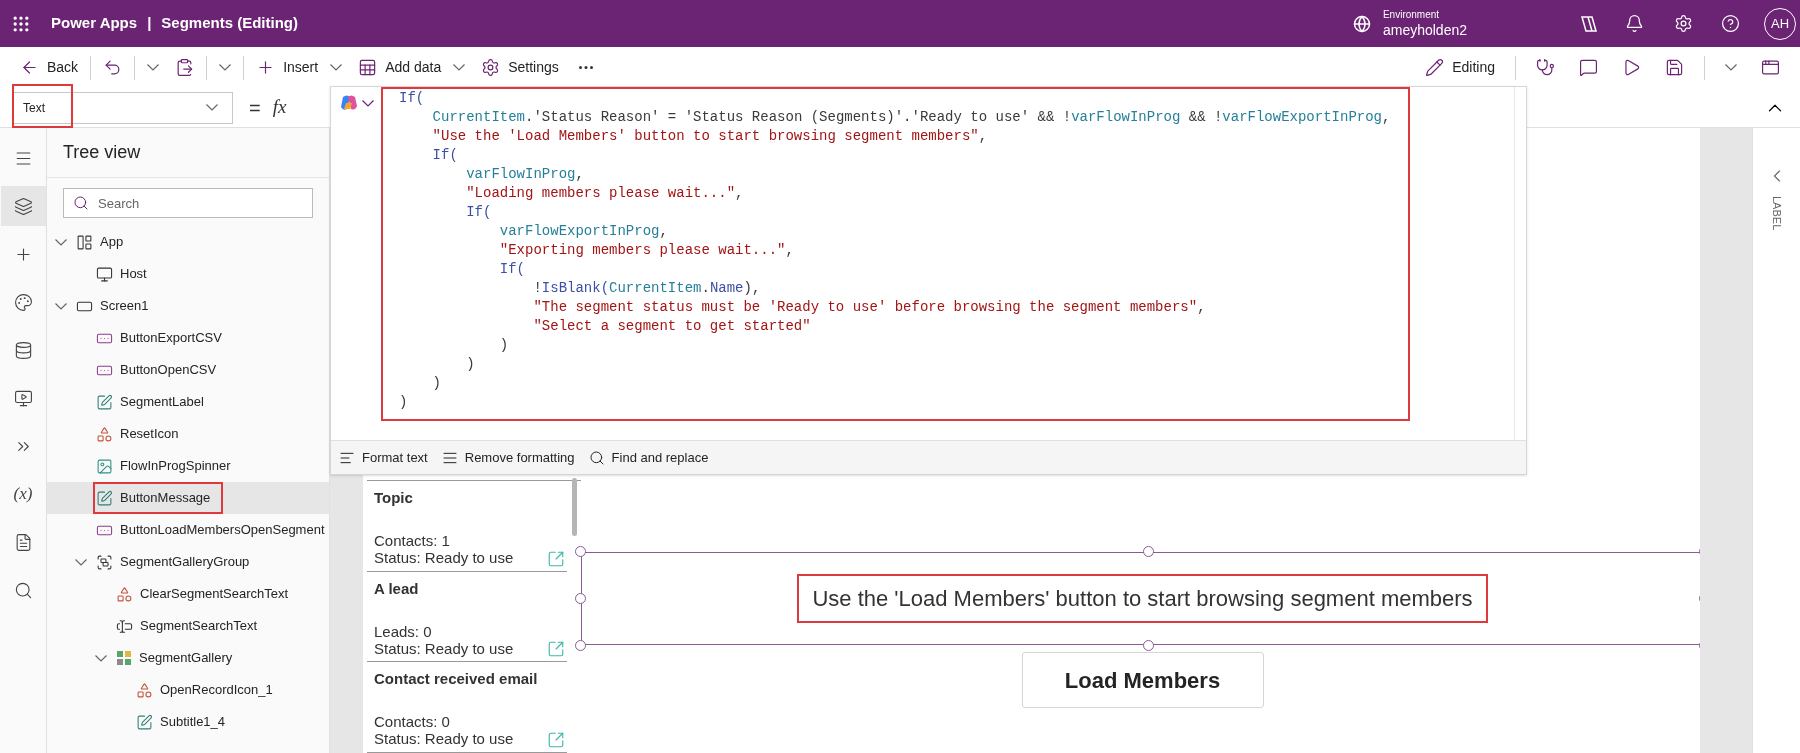 The height and width of the screenshot is (753, 1800). Describe the element at coordinates (1588, 67) in the screenshot. I see `comment-icon` at that location.